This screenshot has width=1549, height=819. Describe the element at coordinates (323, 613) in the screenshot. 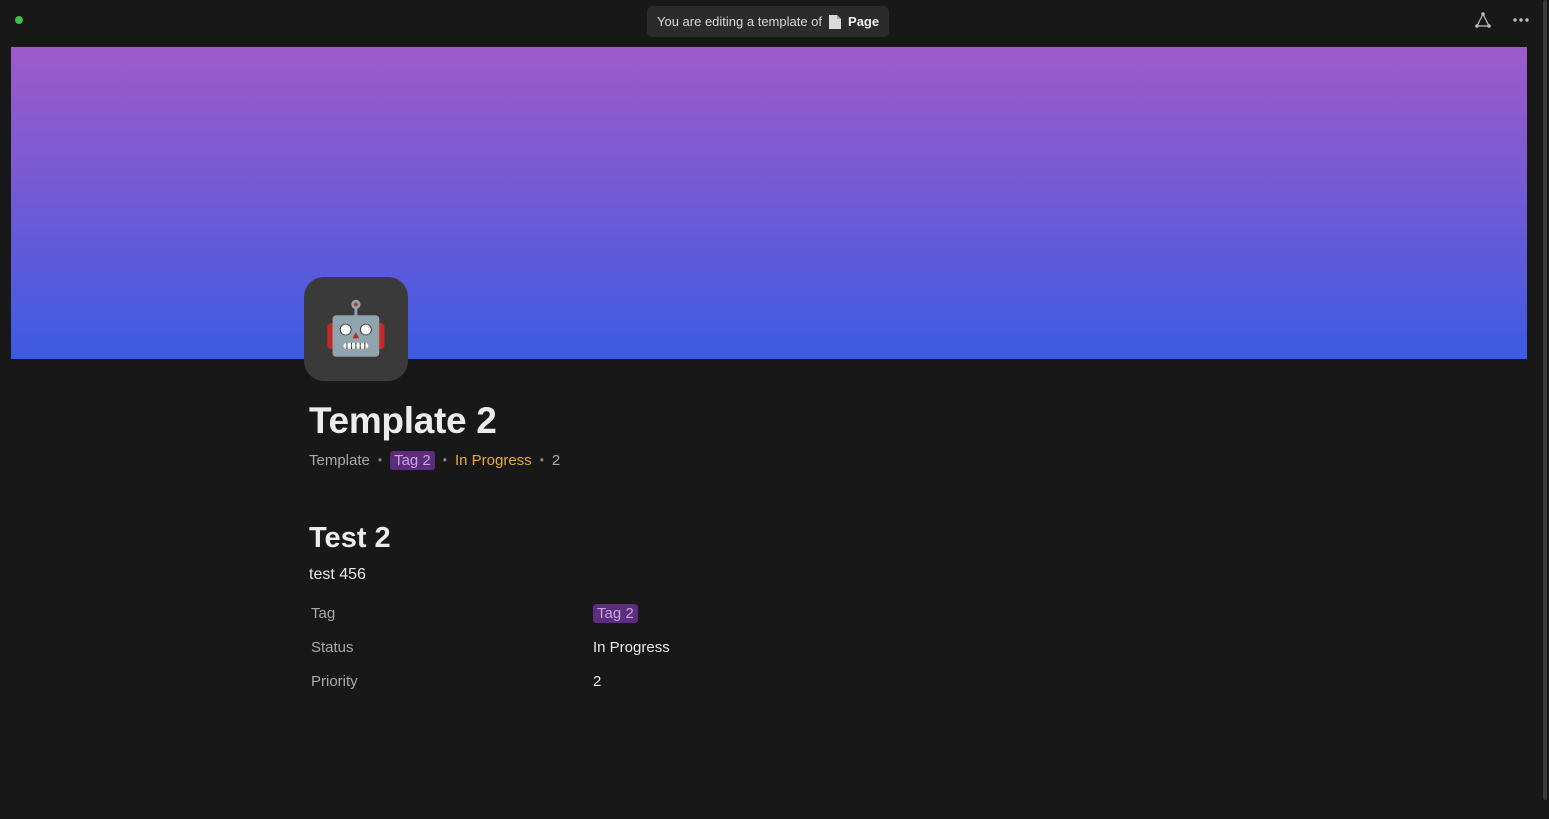

I see `property-key: Tag` at that location.